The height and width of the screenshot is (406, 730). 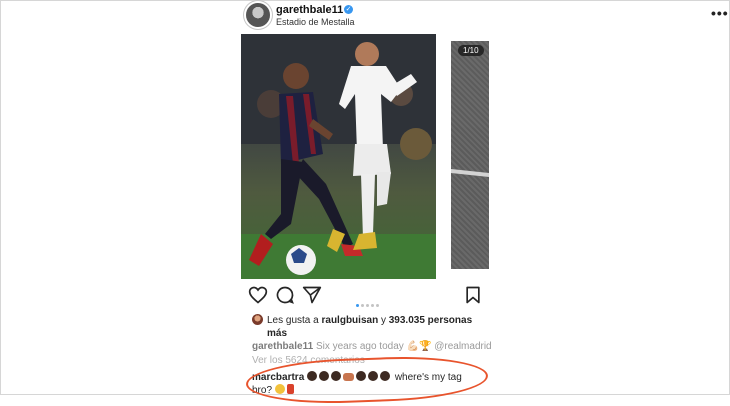 What do you see at coordinates (403, 346) in the screenshot?
I see `caption-text: Six years ago today 💪🏻🏆 @realmadrid` at bounding box center [403, 346].